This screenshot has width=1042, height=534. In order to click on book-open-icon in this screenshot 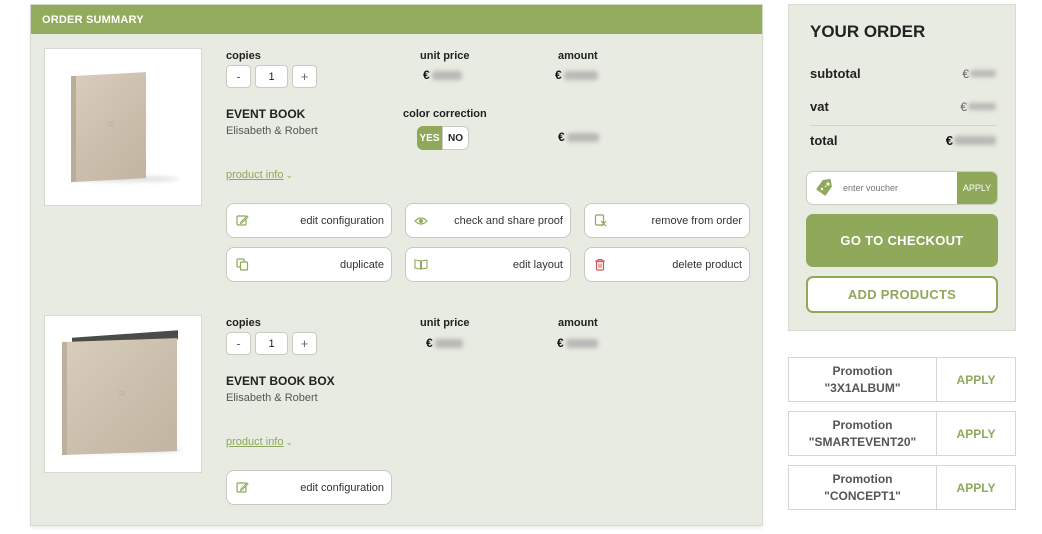, I will do `click(421, 265)`.